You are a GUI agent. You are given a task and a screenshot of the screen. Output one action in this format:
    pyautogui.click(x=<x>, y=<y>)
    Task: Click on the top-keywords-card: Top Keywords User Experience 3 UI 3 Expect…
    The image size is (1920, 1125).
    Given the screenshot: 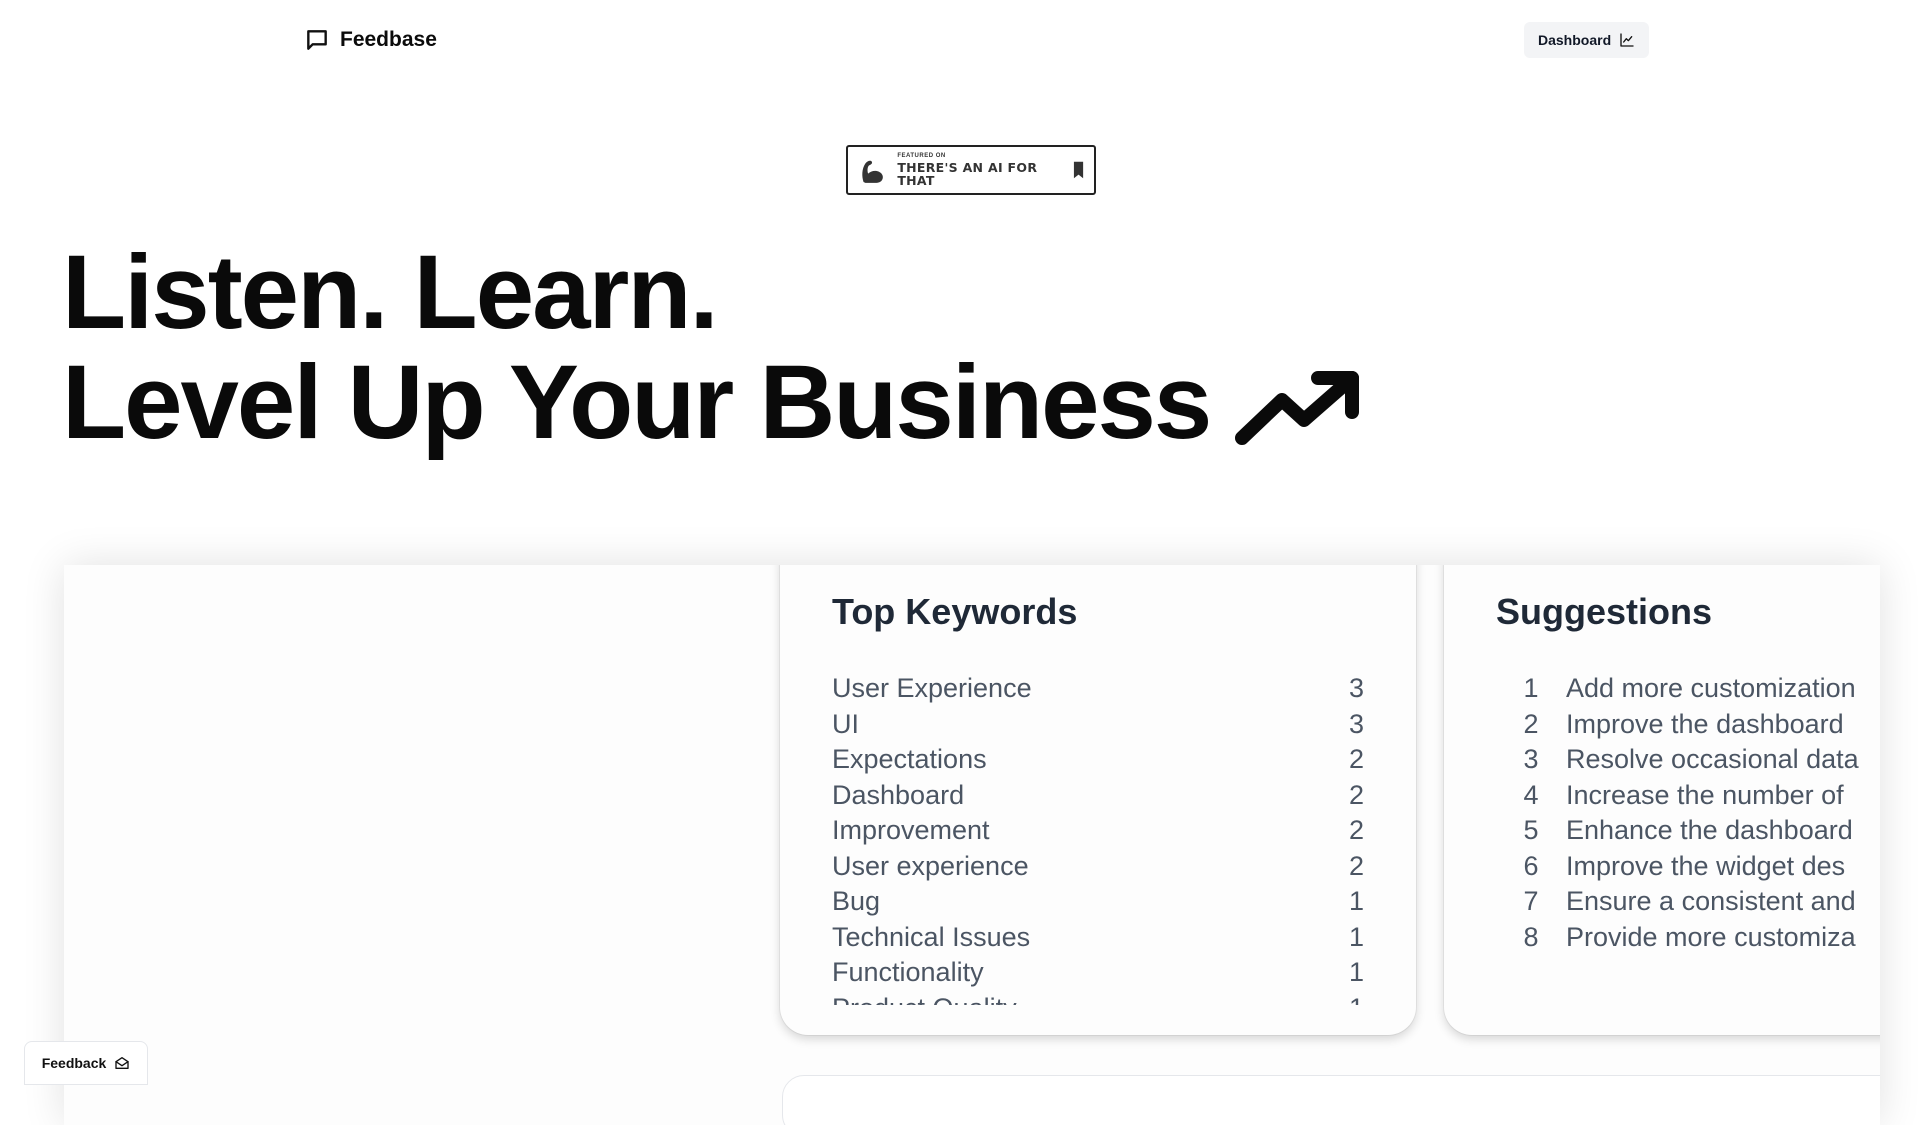 What is the action you would take?
    pyautogui.click(x=1098, y=800)
    